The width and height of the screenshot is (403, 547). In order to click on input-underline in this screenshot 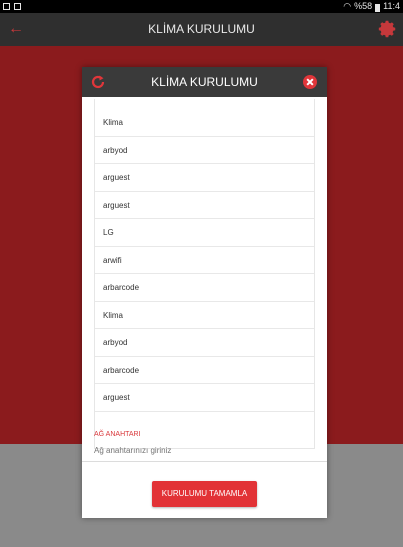, I will do `click(204, 461)`.